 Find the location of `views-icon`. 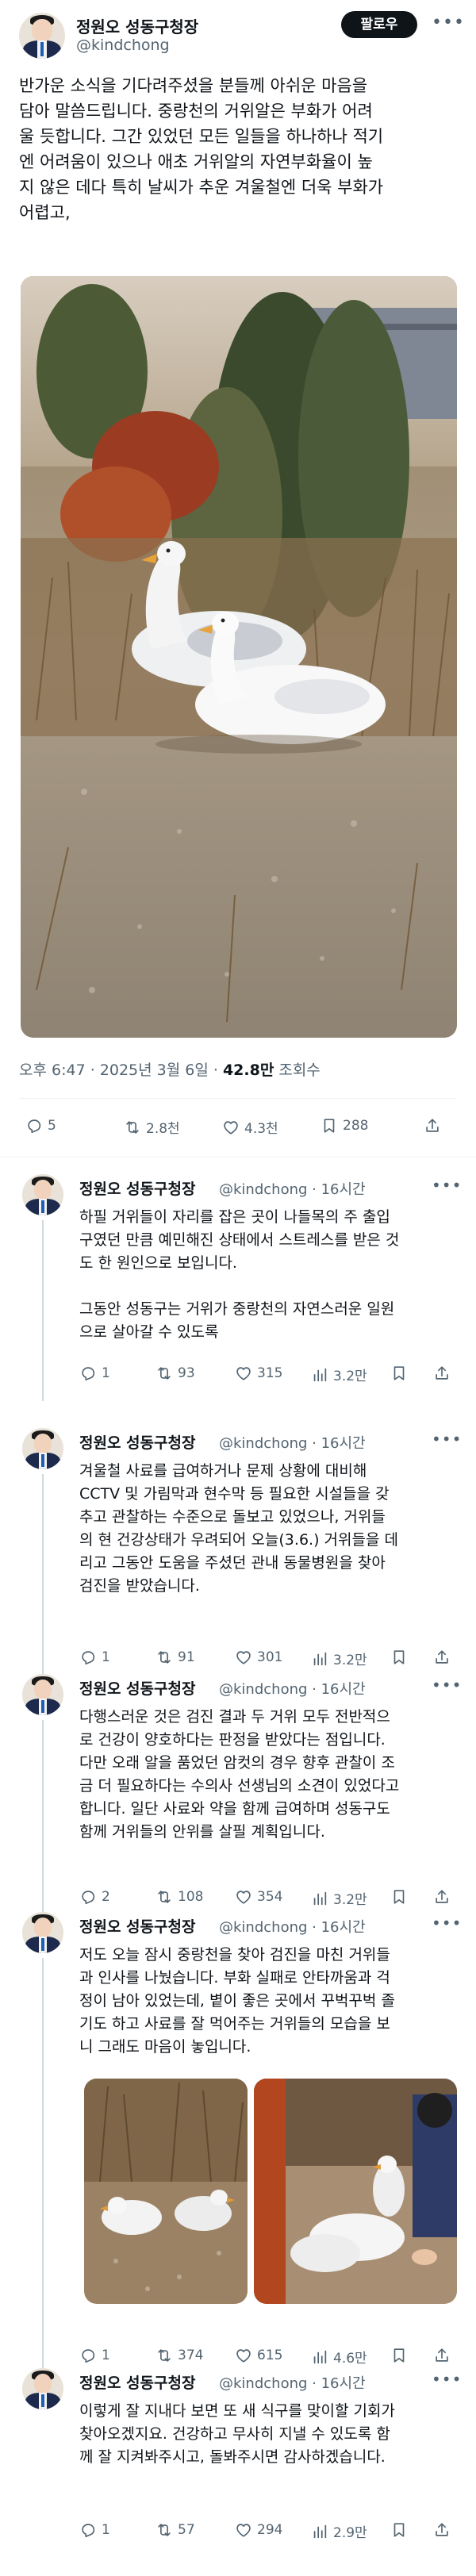

views-icon is located at coordinates (319, 1375).